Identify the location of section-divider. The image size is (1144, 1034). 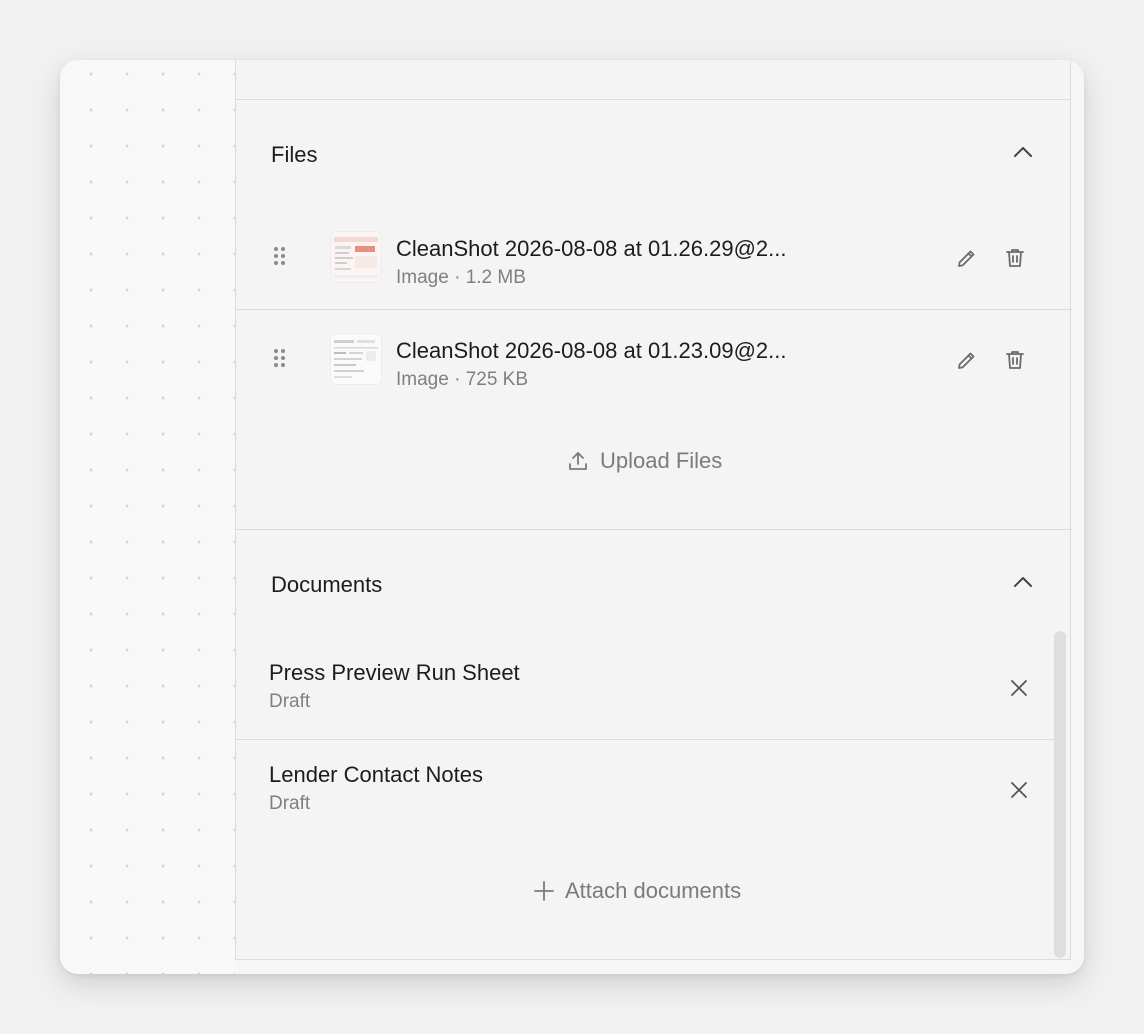
(654, 529).